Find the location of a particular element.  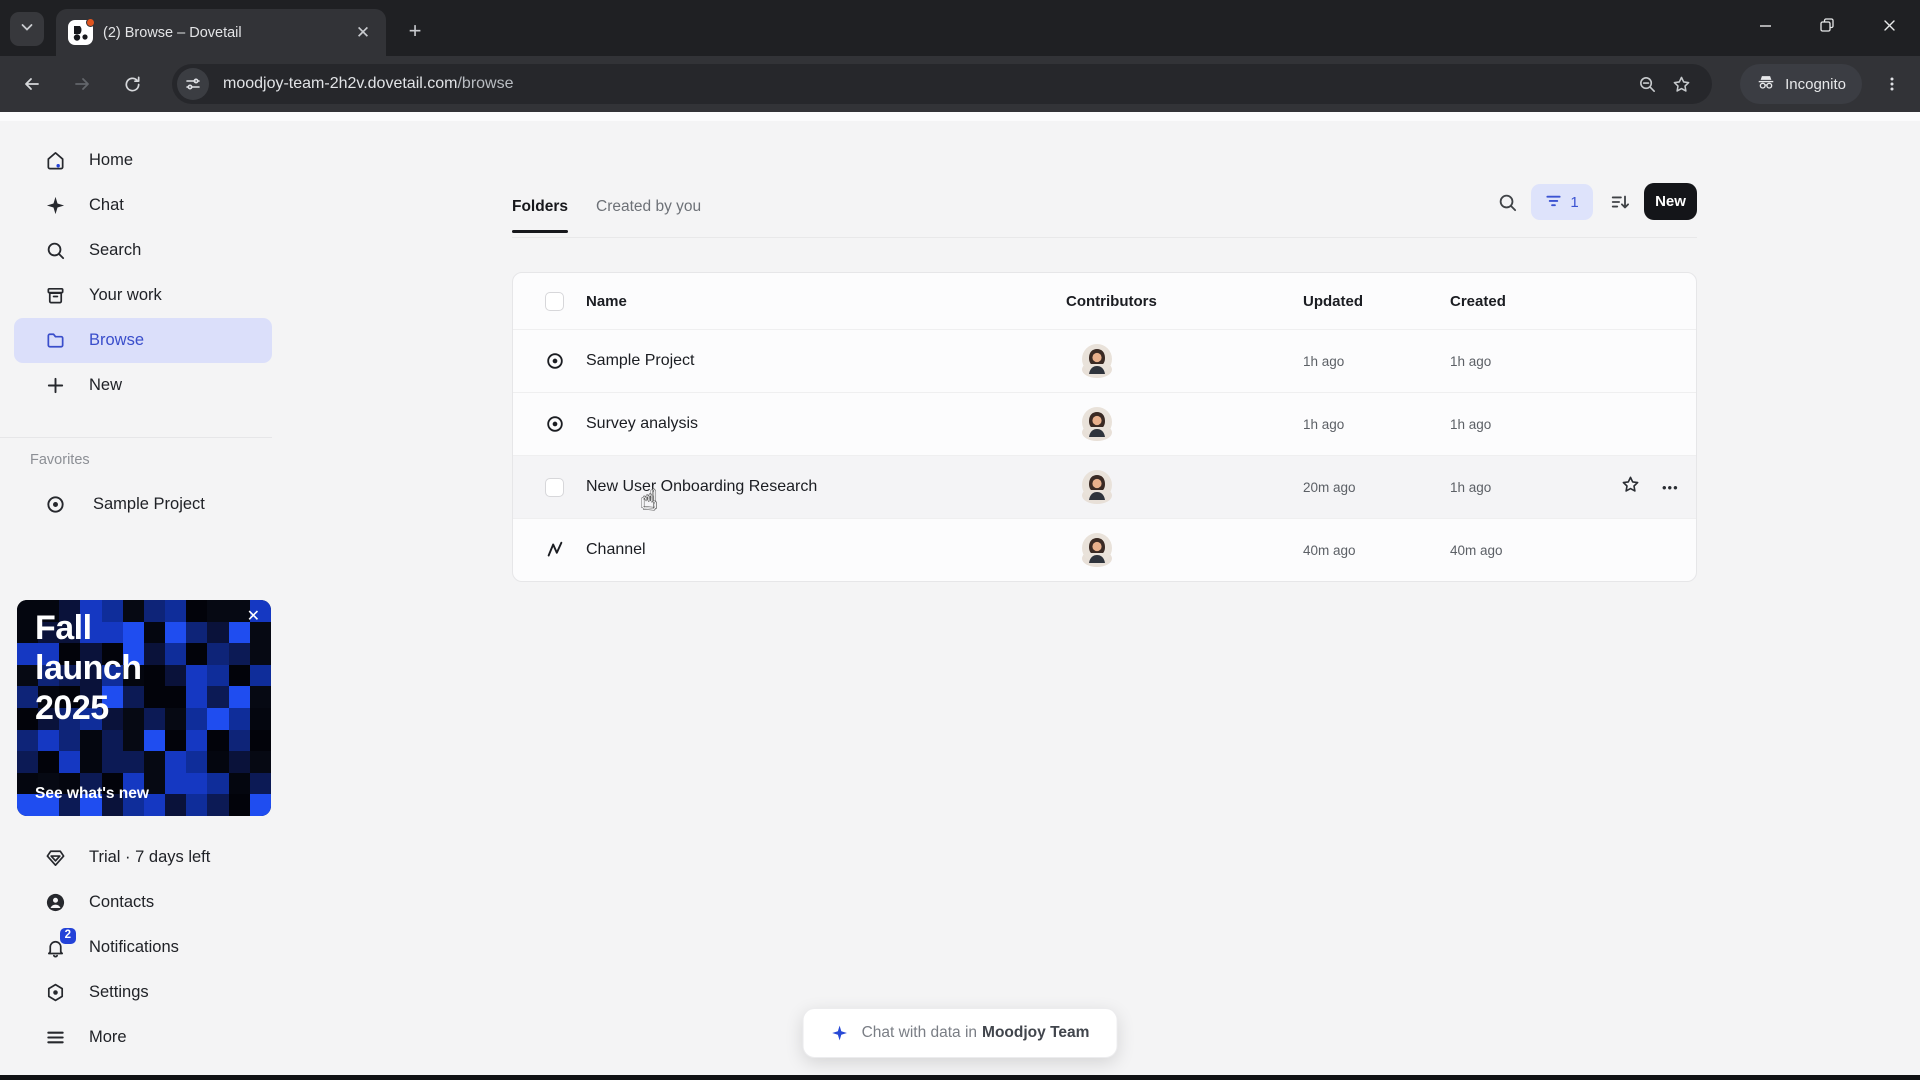

chat-with-data-toast: Chat with data in Moodjoy Team is located at coordinates (960, 1033).